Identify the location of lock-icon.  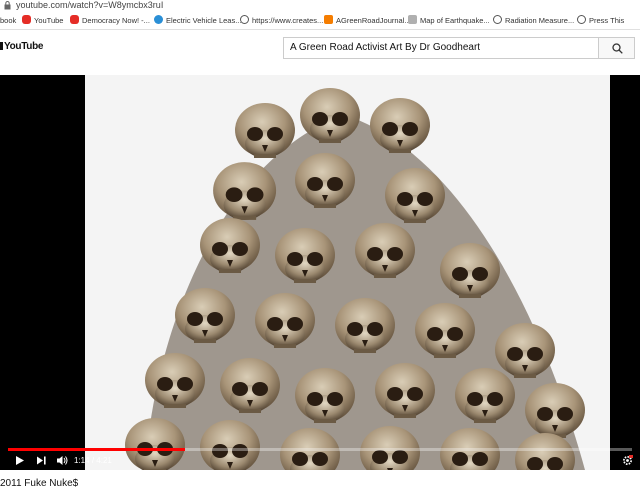
(7, 5).